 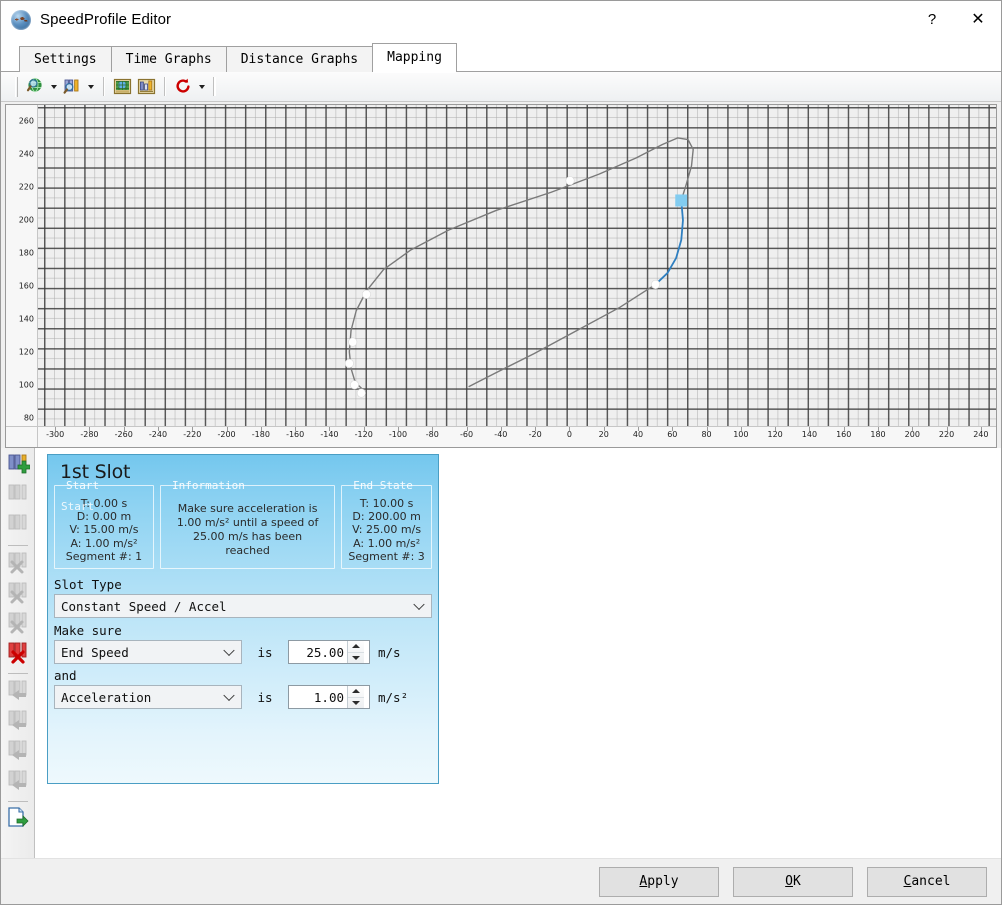 I want to click on condition-1-is-label: is, so click(x=265, y=652).